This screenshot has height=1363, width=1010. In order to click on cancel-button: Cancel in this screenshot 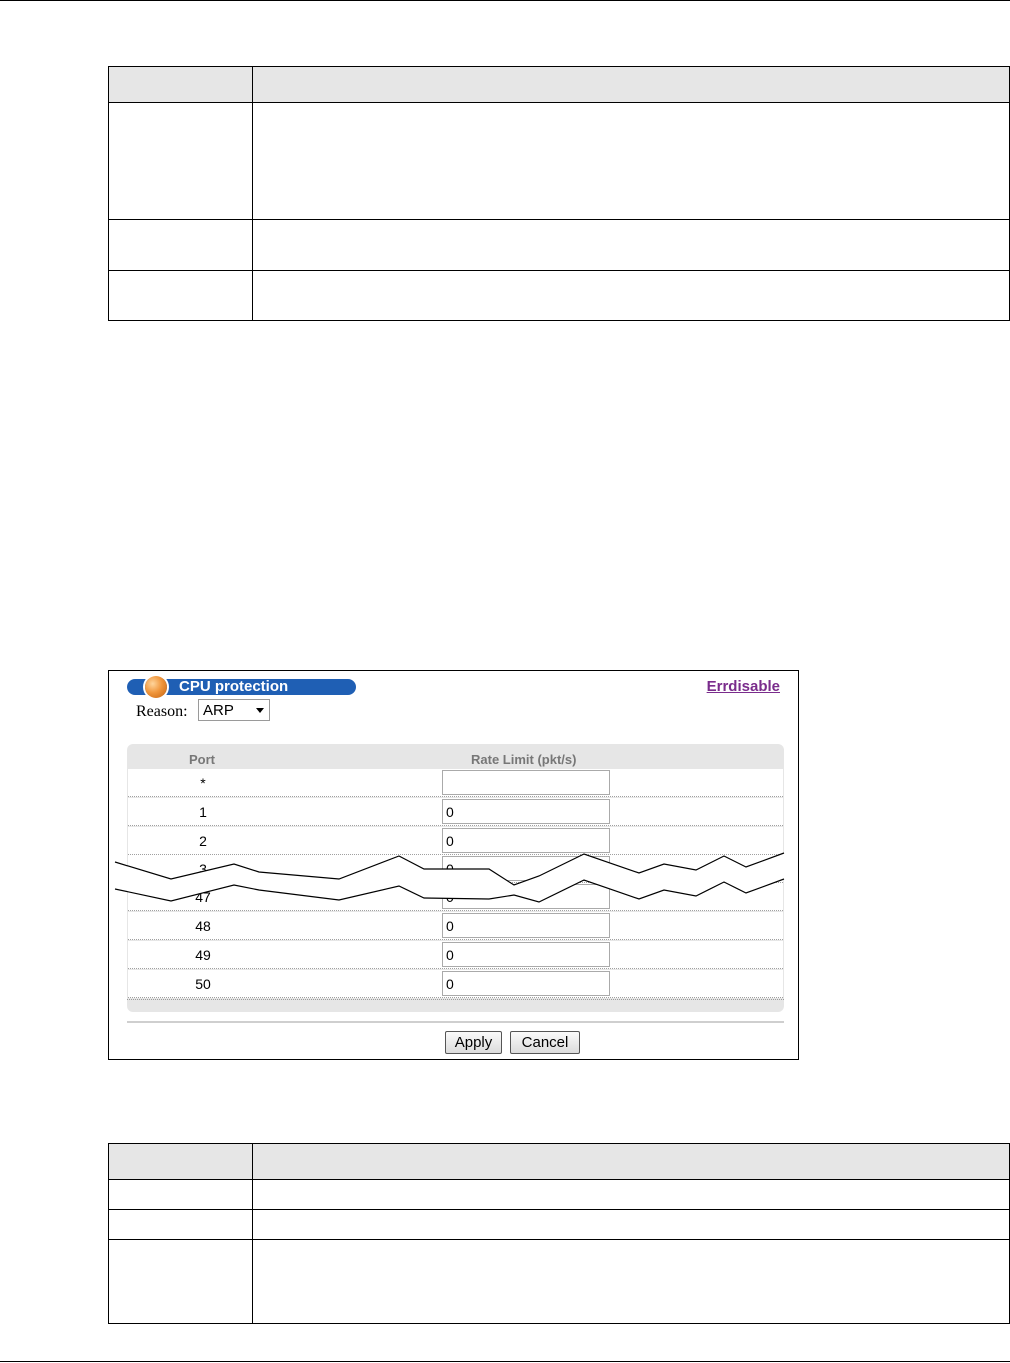, I will do `click(545, 1042)`.